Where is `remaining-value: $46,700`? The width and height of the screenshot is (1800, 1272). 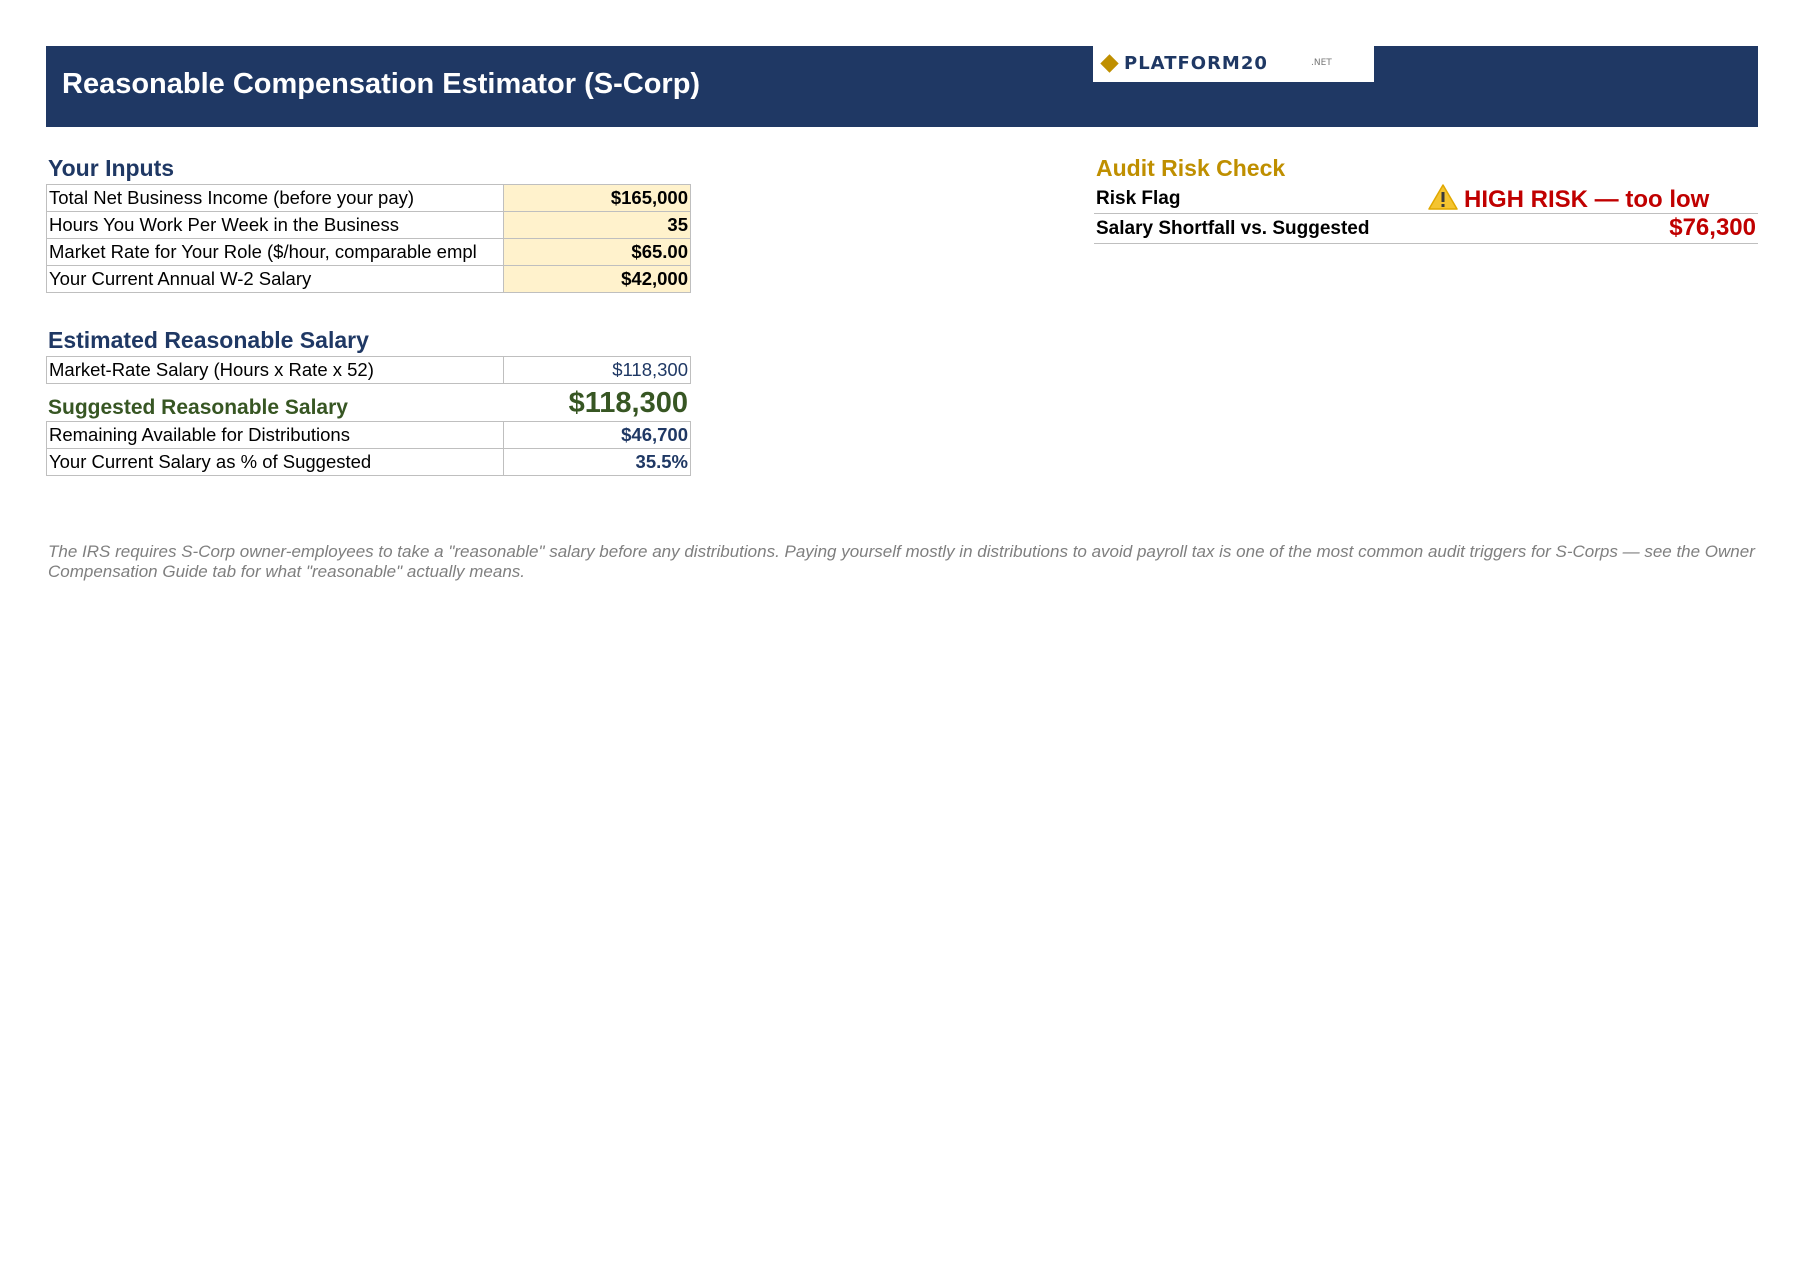
remaining-value: $46,700 is located at coordinates (597, 435).